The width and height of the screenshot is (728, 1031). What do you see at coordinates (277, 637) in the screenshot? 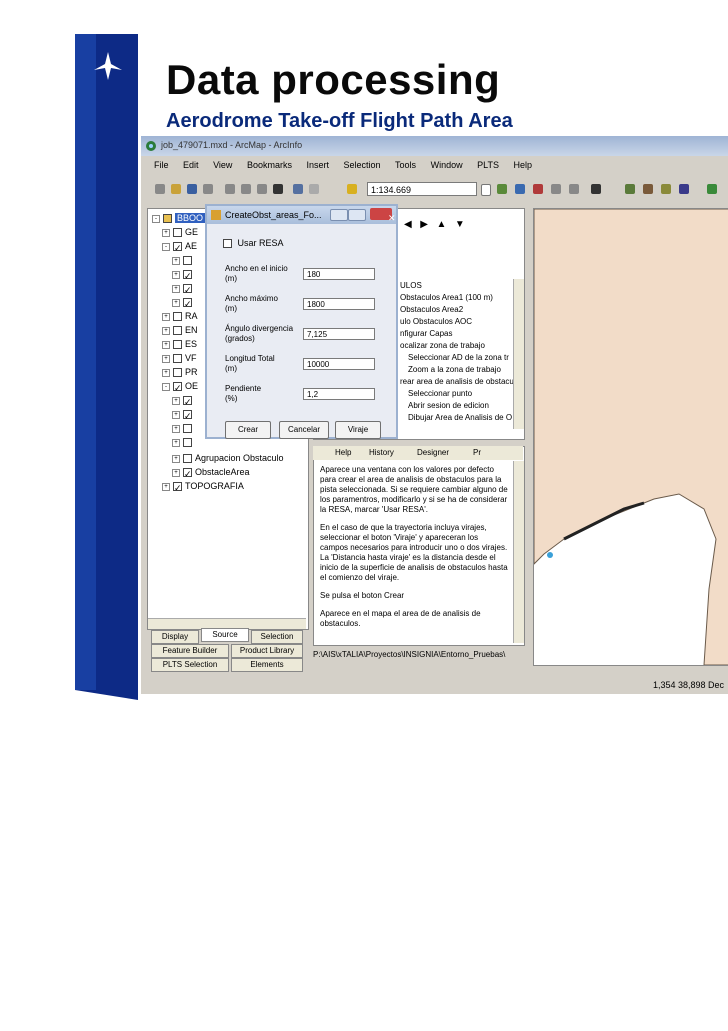
I see `tab-selection: Selection` at bounding box center [277, 637].